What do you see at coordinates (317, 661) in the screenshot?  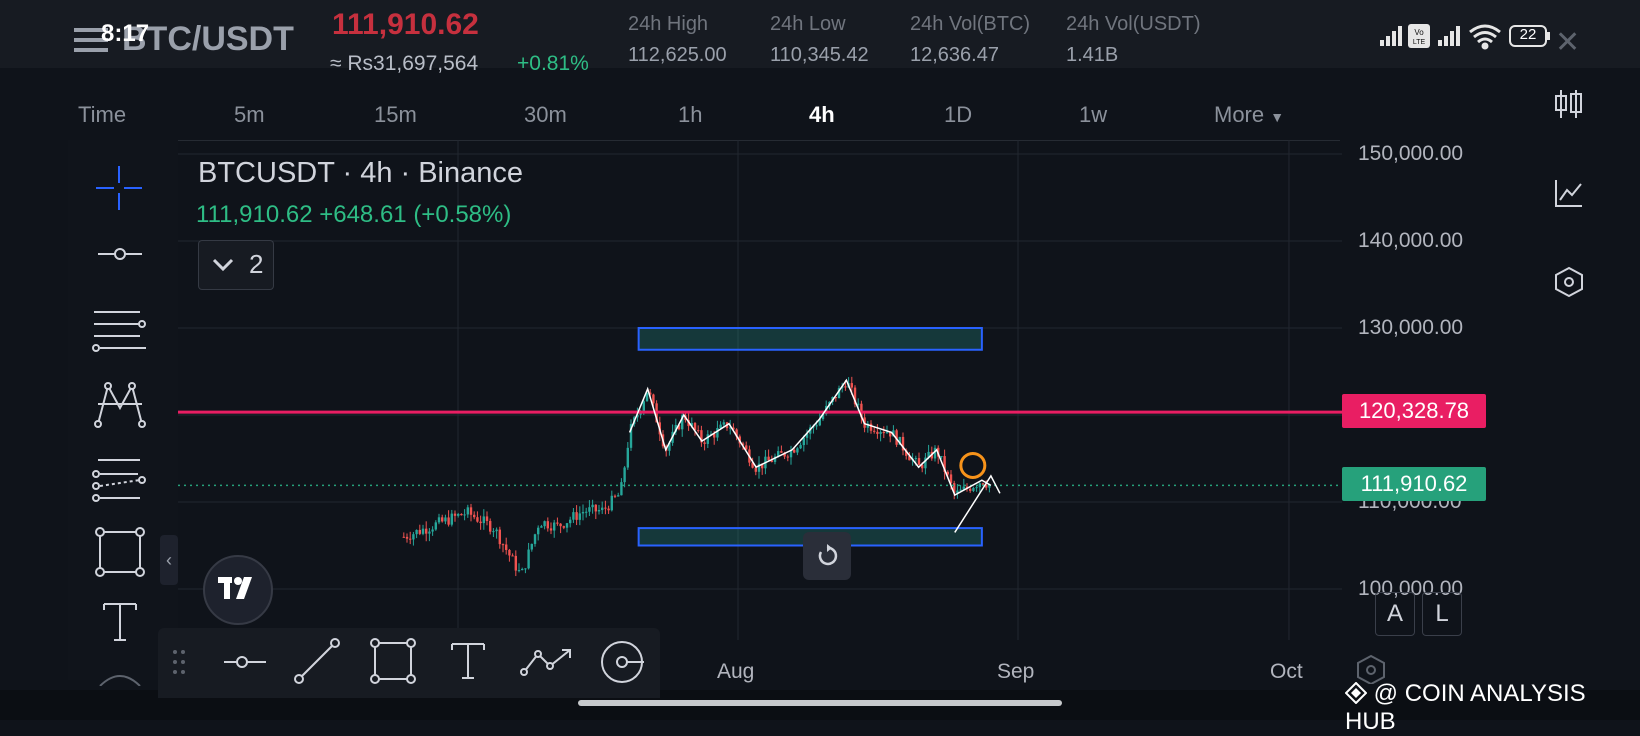 I see `trend-line-icon` at bounding box center [317, 661].